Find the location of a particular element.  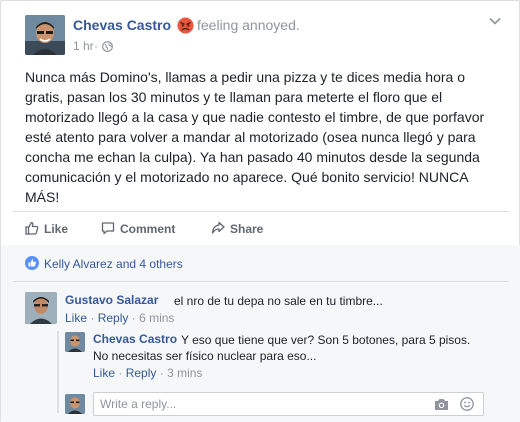

comment-time: 6 mins is located at coordinates (156, 318).